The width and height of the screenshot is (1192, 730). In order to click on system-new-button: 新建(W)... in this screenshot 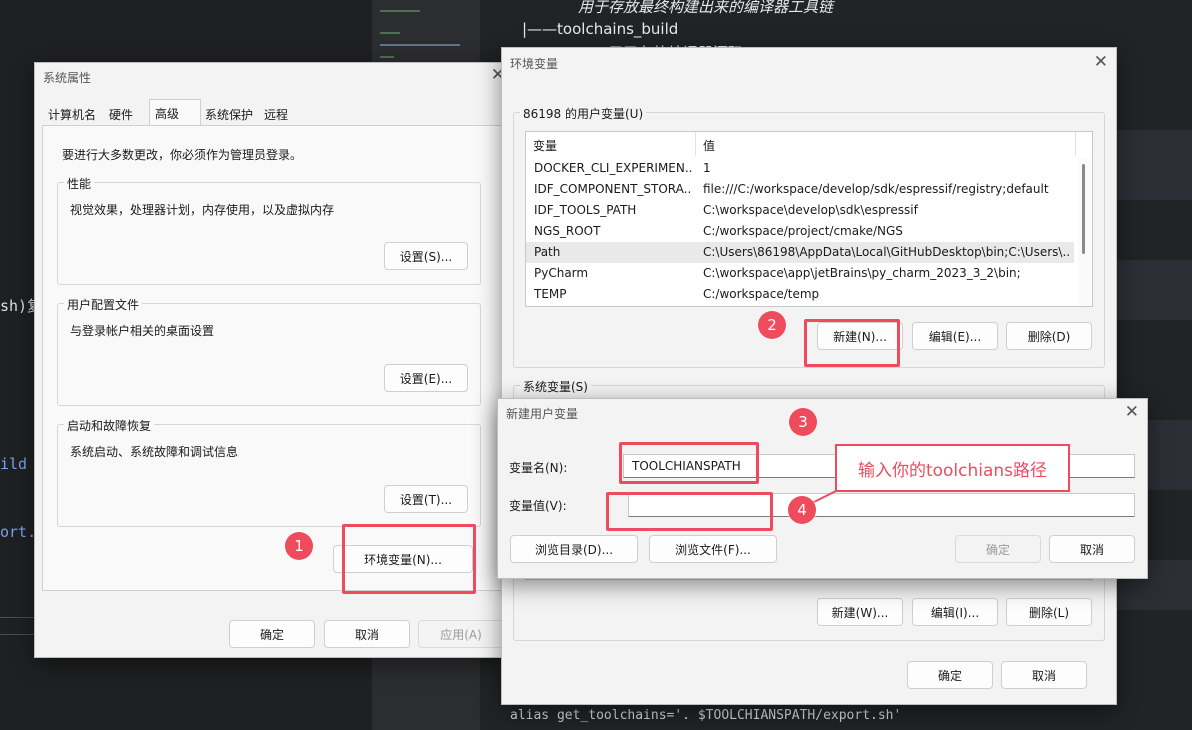, I will do `click(860, 612)`.